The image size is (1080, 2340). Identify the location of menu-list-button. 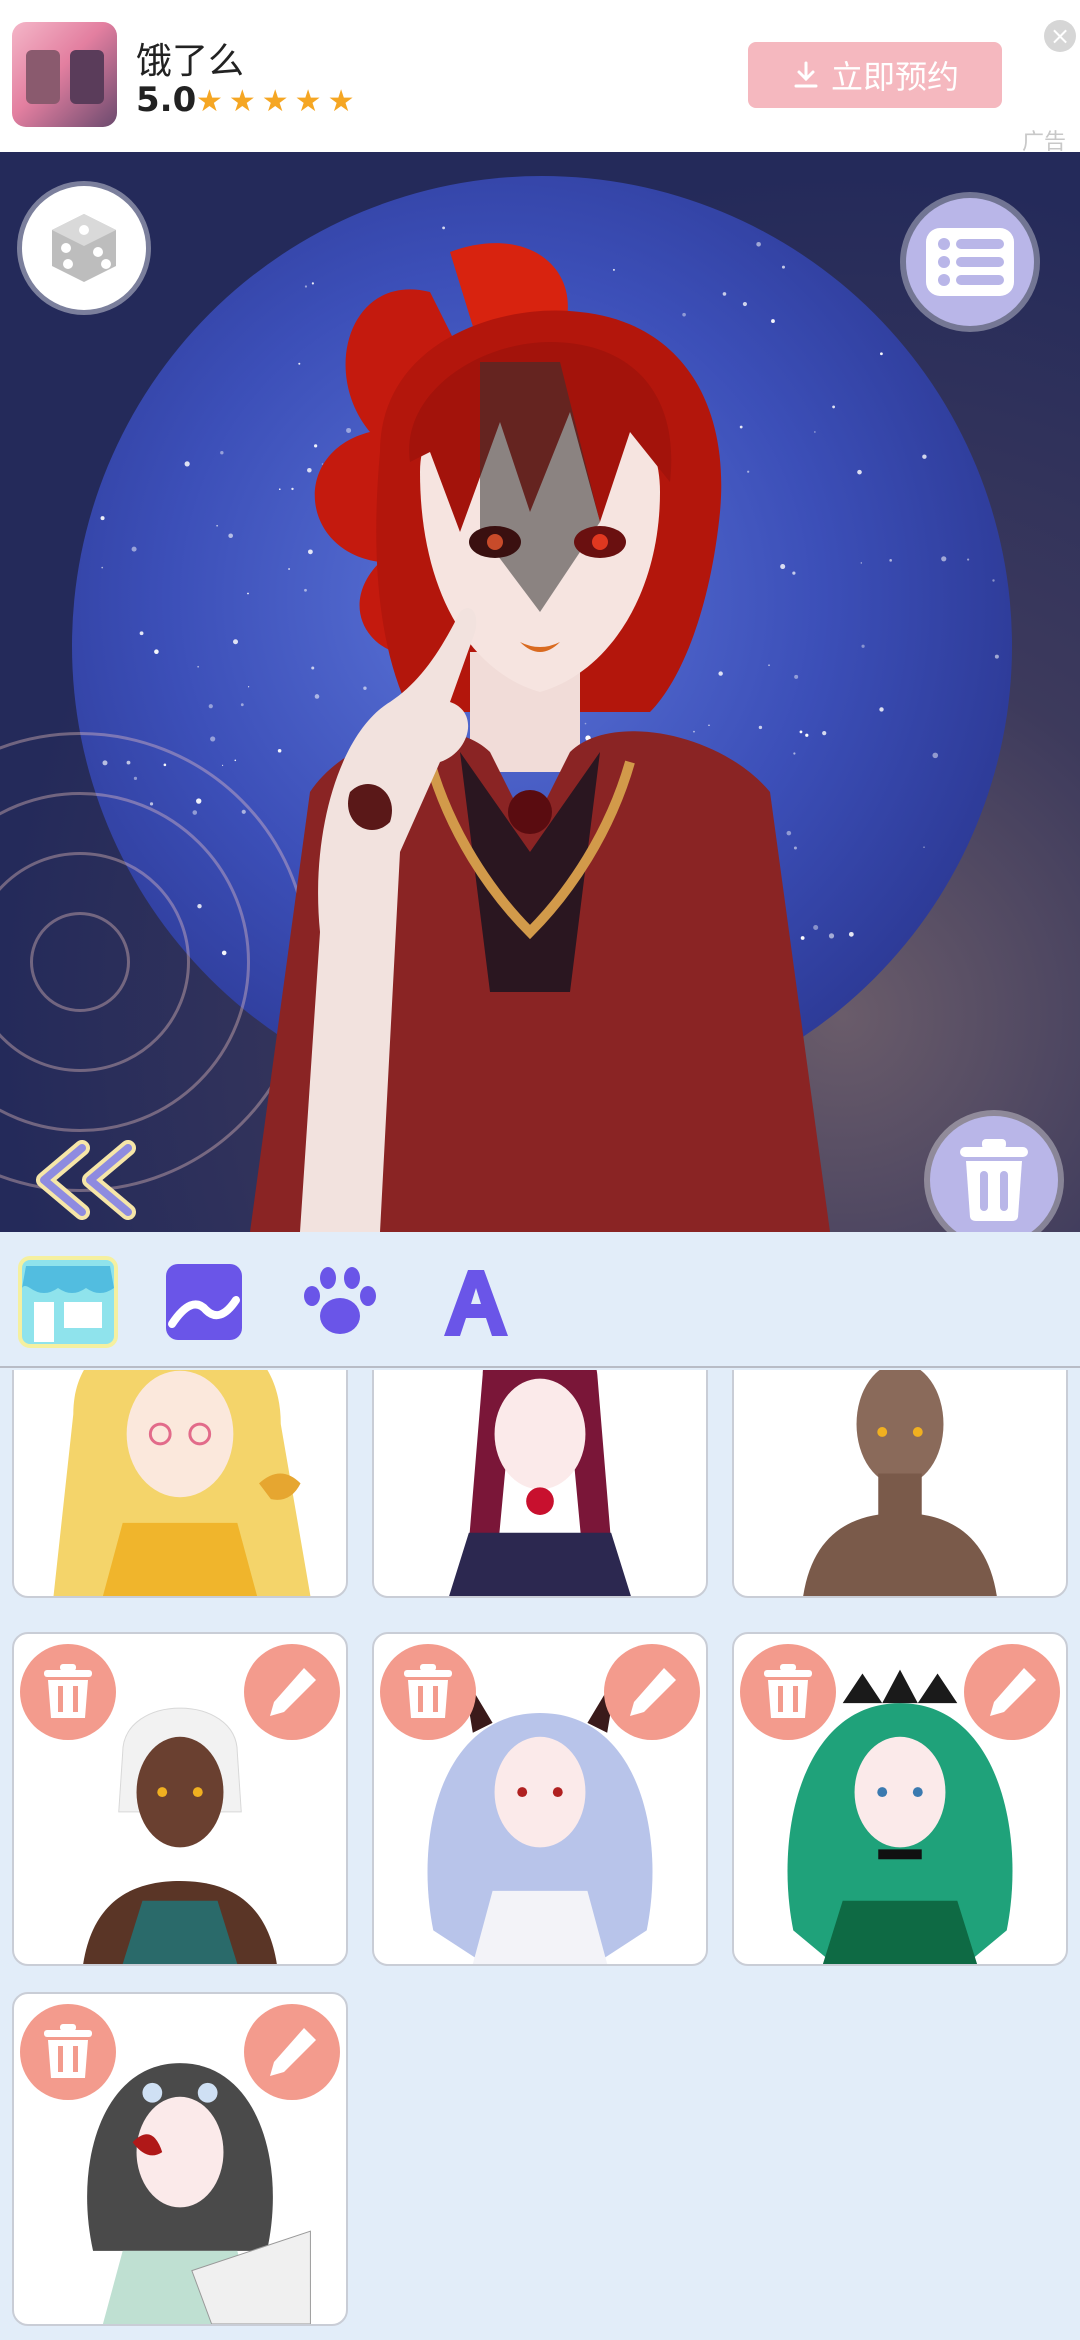
(970, 262).